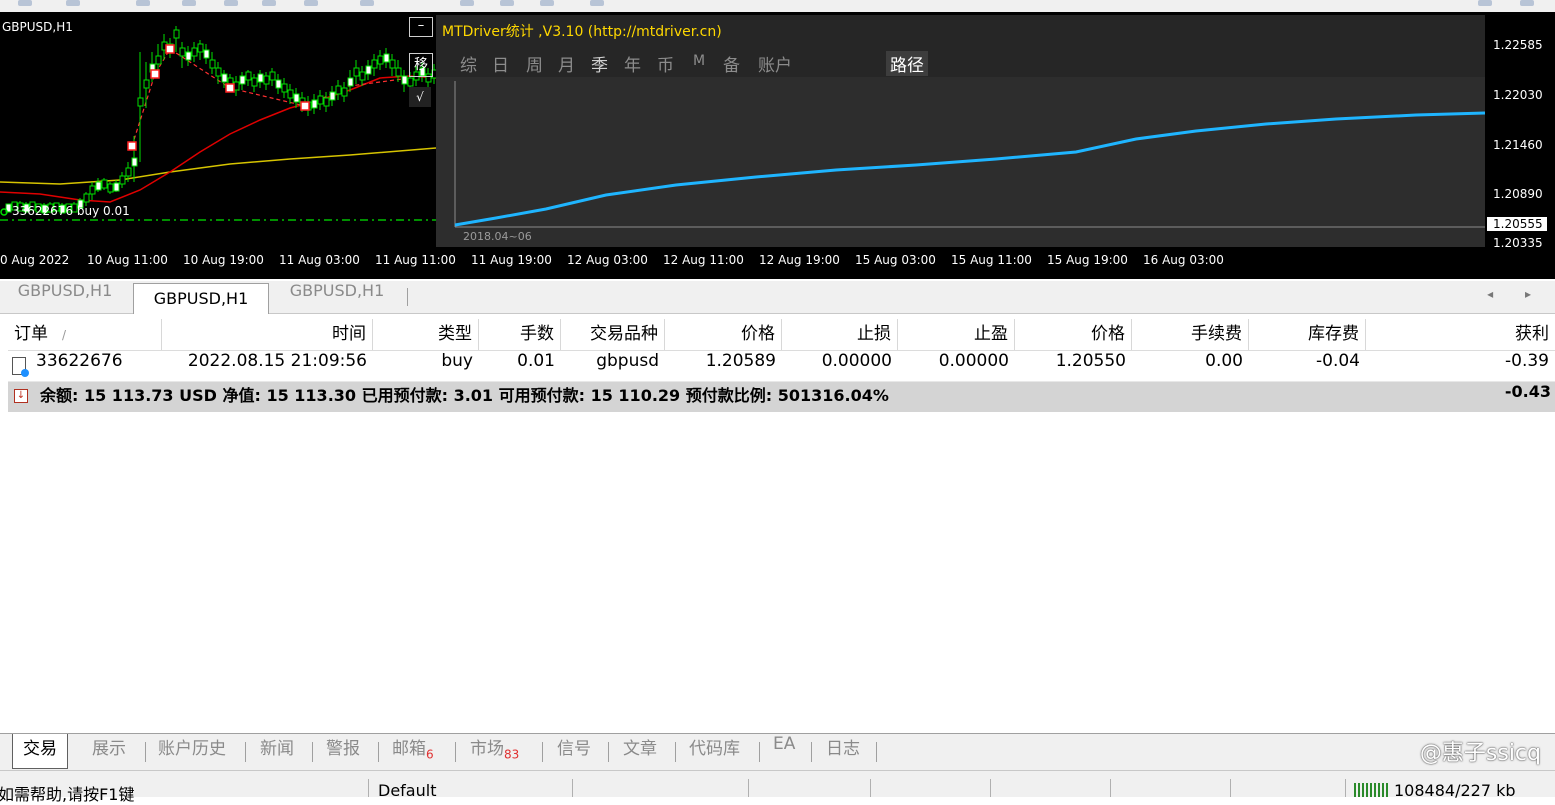 This screenshot has height=805, width=1555. What do you see at coordinates (843, 751) in the screenshot?
I see `tab-journal: 日志` at bounding box center [843, 751].